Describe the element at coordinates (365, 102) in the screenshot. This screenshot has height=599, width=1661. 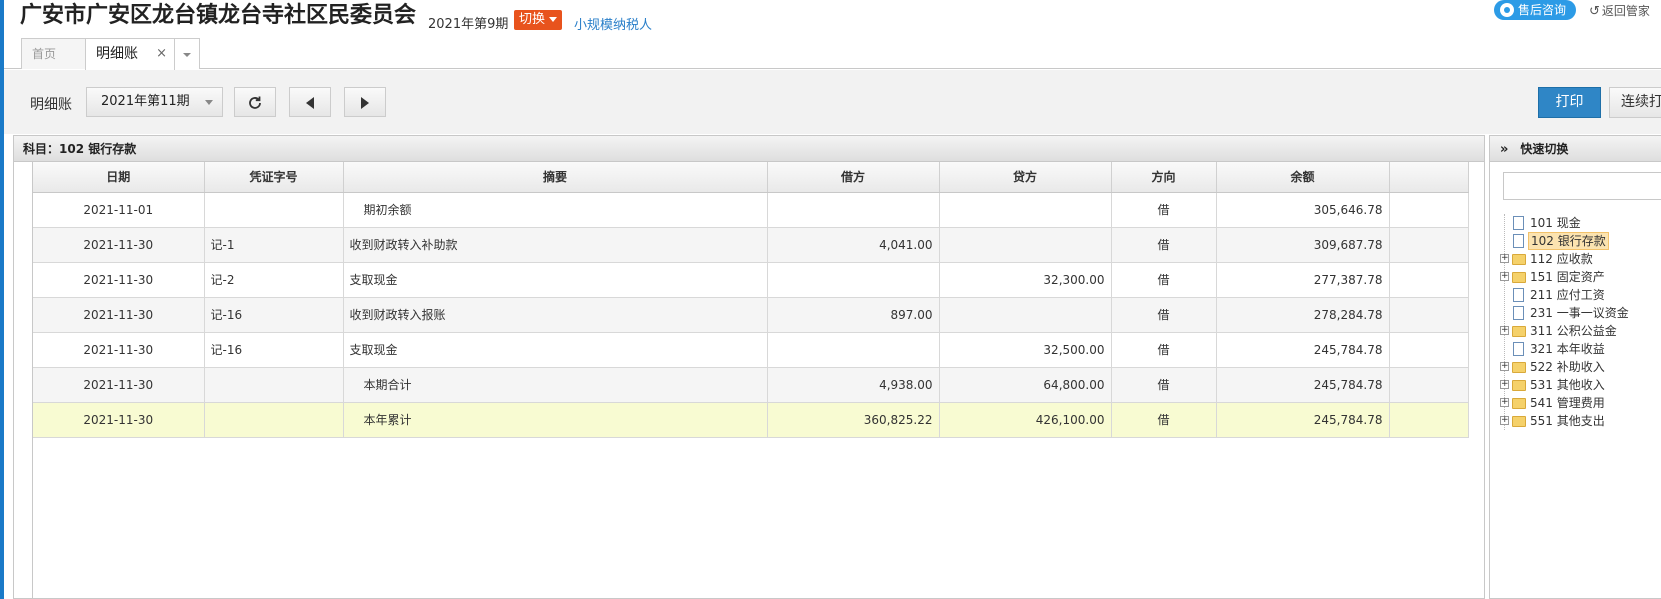
I see `next-period-button` at that location.